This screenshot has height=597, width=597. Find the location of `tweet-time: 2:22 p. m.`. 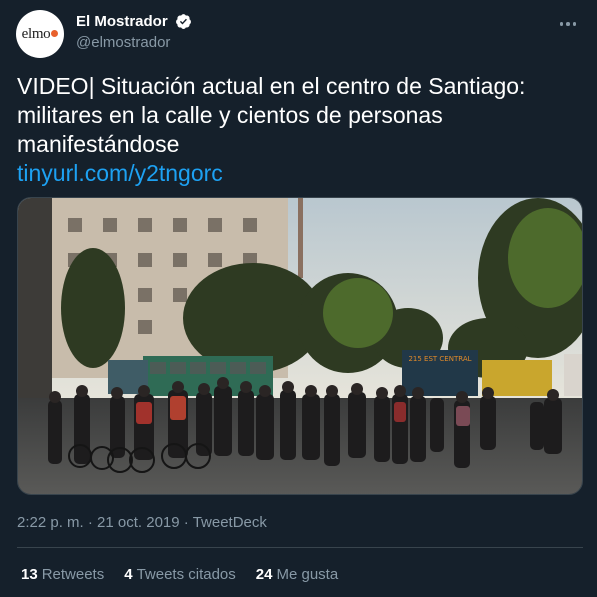

tweet-time: 2:22 p. m. is located at coordinates (50, 522).